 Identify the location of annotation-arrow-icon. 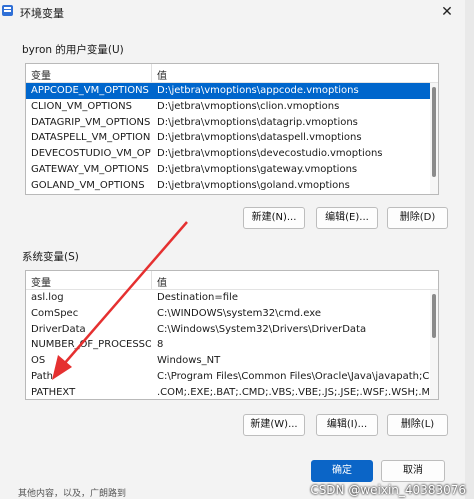
(120, 300).